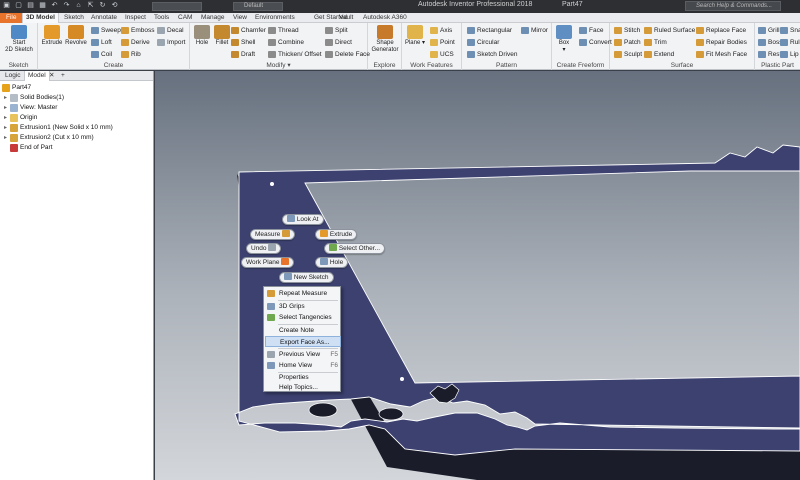 The image size is (800, 480). I want to click on thread-button: Thread, so click(283, 30).